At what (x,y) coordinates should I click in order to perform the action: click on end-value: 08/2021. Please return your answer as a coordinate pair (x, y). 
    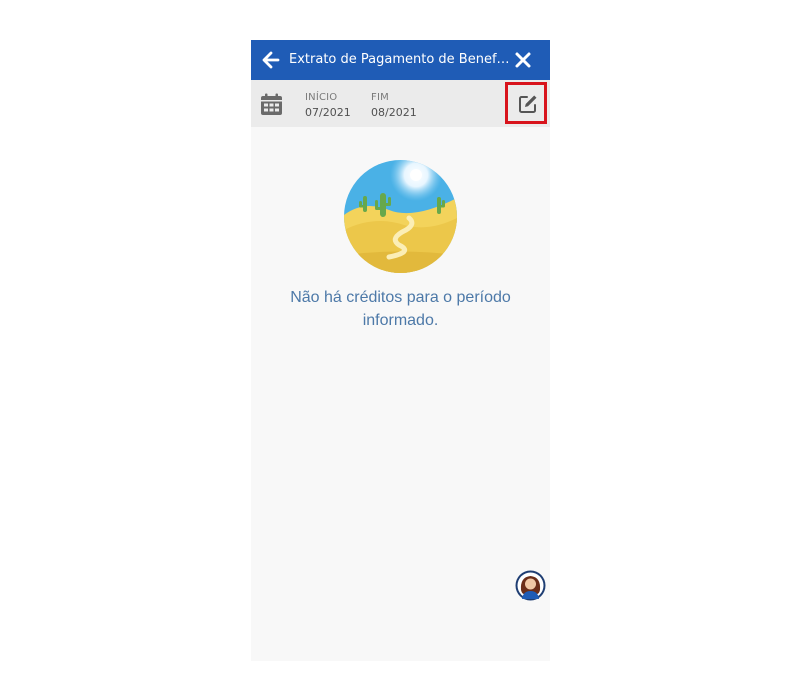
    Looking at the image, I should click on (394, 112).